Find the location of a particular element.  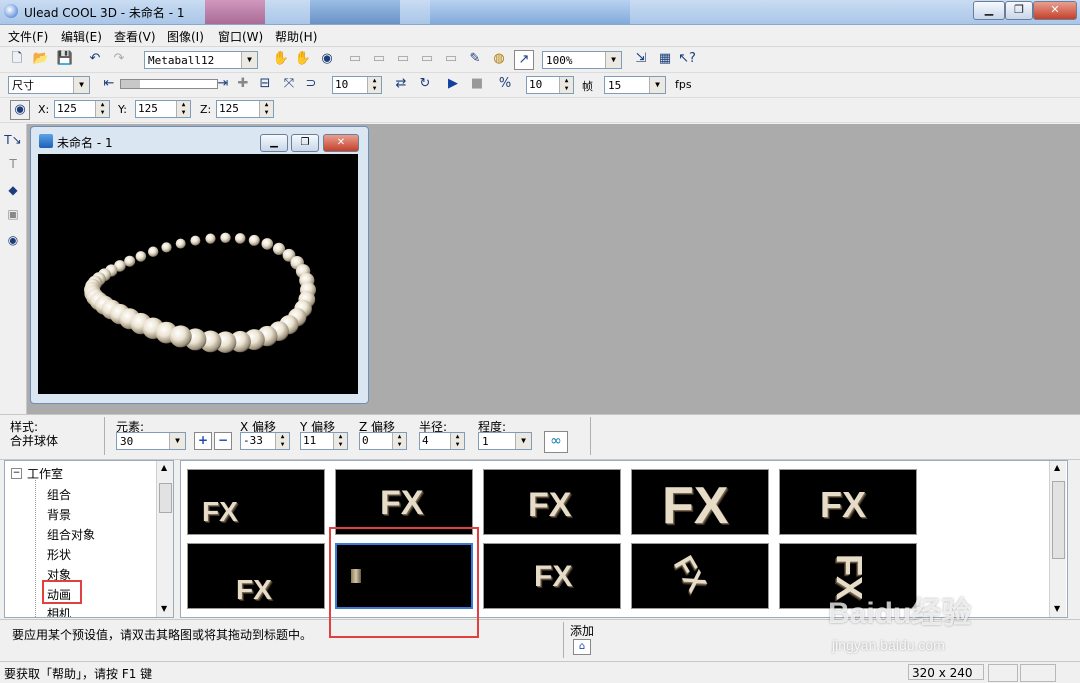

add-preset-icon: ⌂ is located at coordinates (582, 647).